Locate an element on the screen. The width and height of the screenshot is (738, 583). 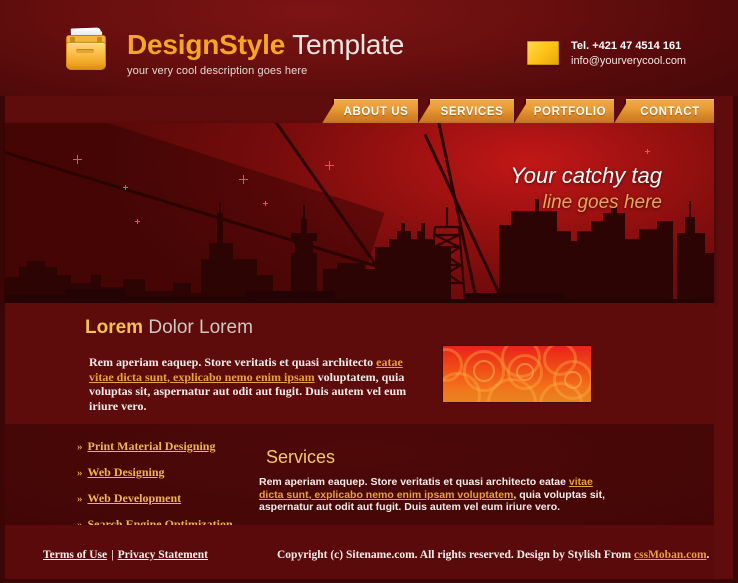
brand-title-light: Template is located at coordinates (345, 44).